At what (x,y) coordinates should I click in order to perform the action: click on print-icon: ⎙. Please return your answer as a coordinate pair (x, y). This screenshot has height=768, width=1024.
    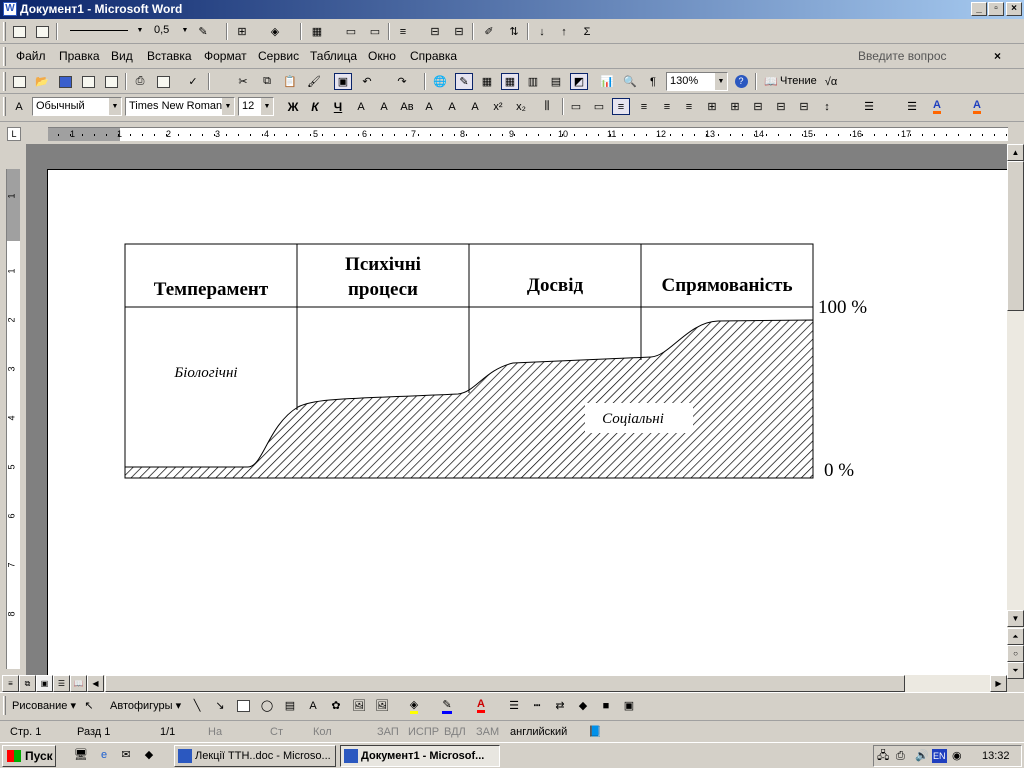
    Looking at the image, I should click on (140, 81).